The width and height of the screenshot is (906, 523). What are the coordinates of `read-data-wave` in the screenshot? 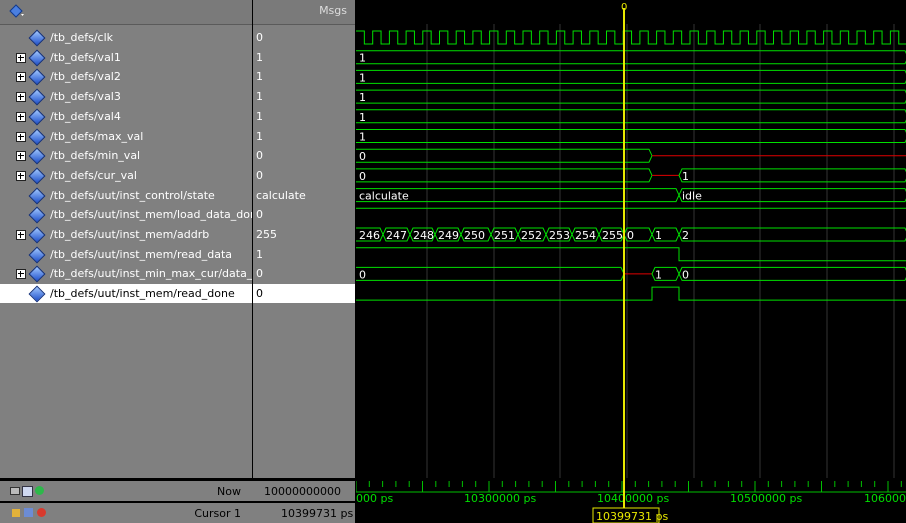 It's located at (631, 254).